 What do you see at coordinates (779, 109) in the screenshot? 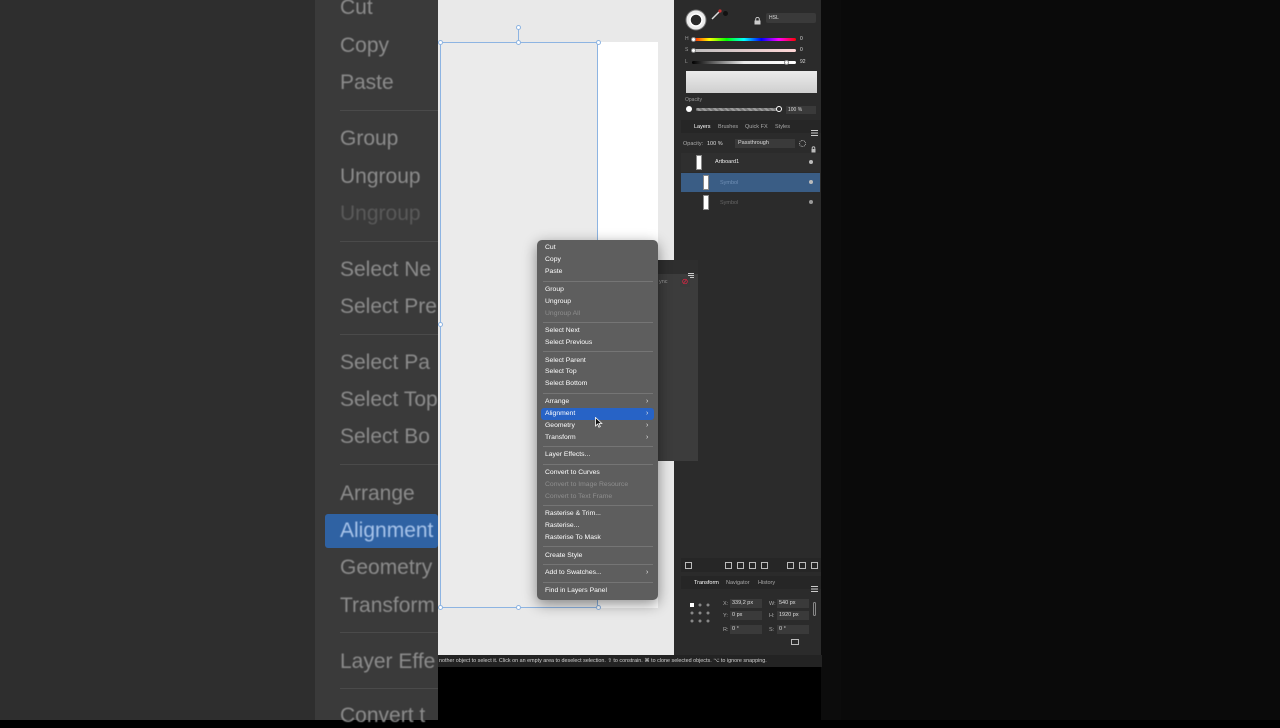
I see `opacity-slider-knob` at bounding box center [779, 109].